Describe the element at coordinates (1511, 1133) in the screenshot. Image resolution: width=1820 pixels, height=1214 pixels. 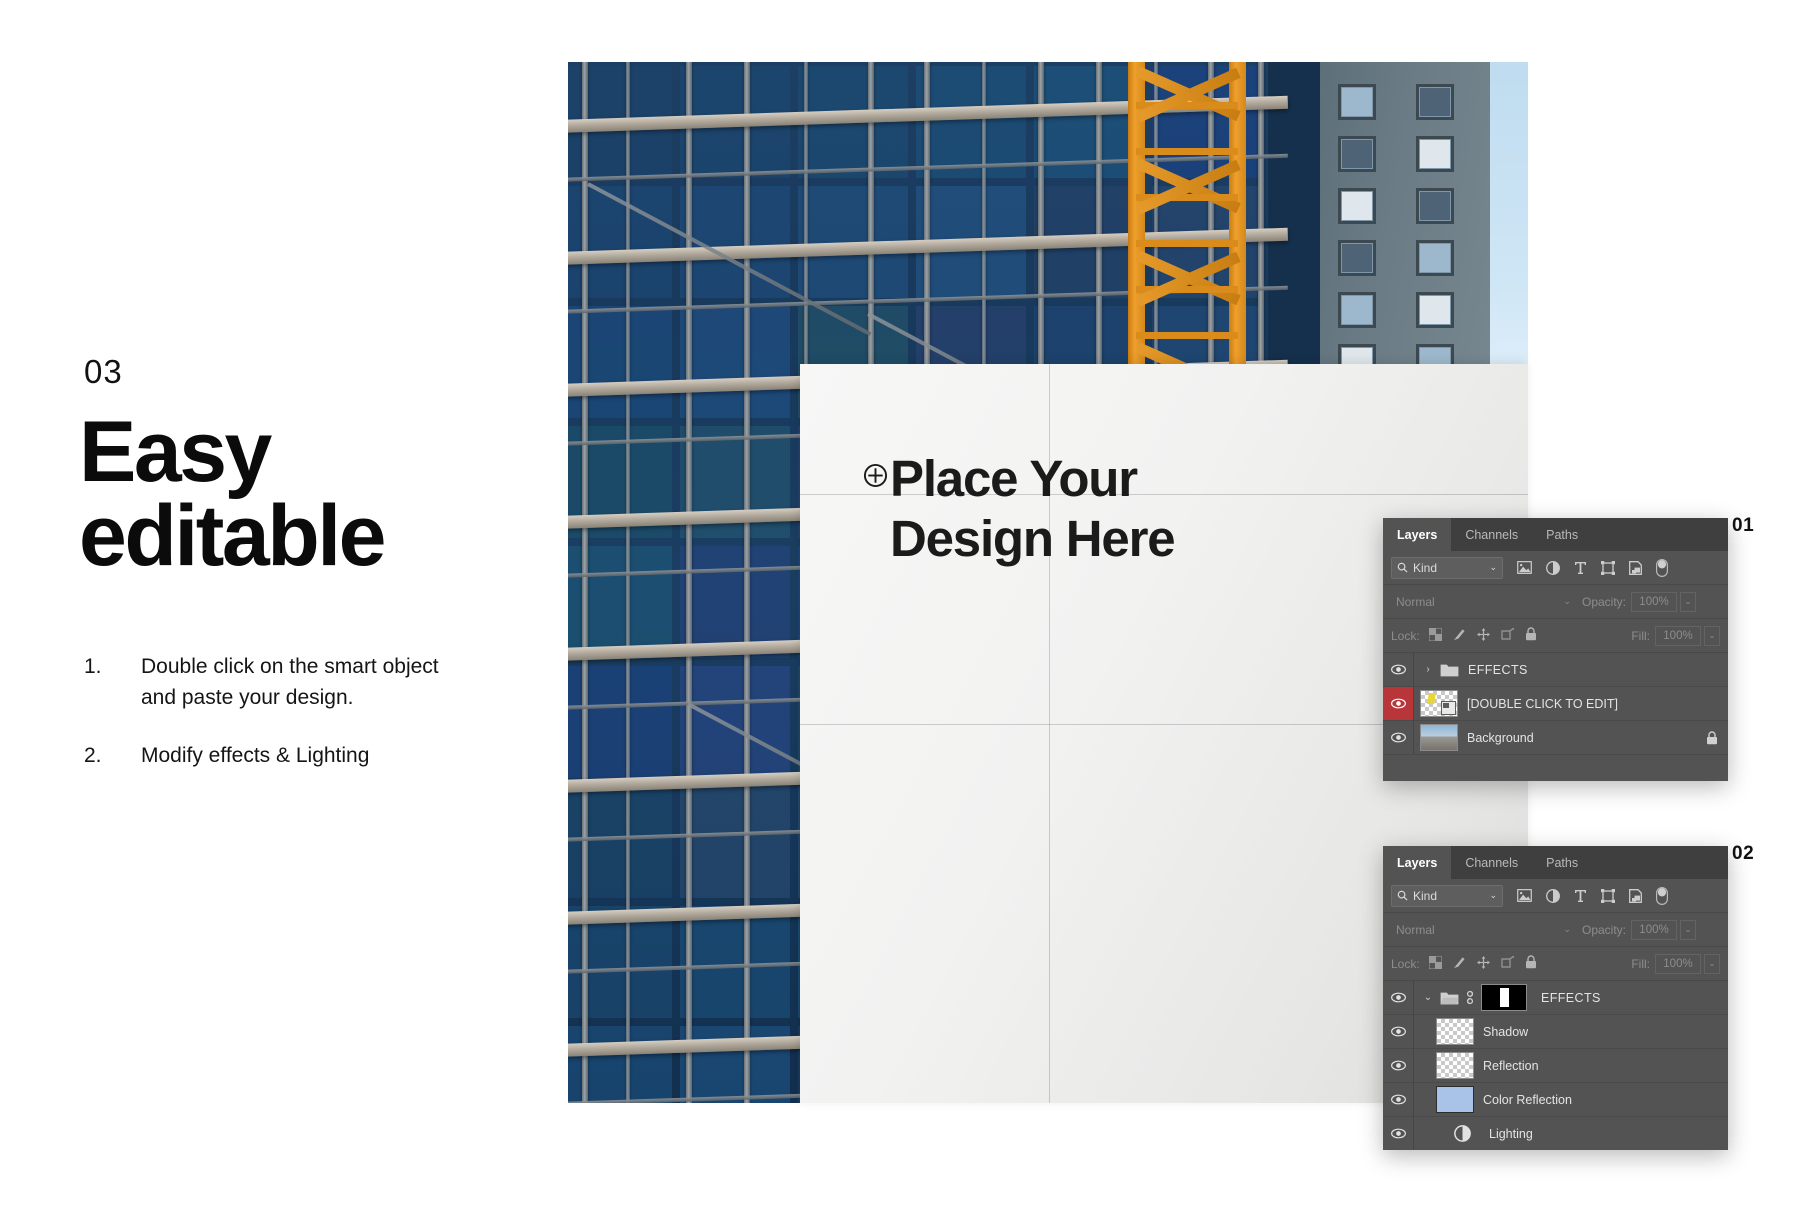
I see `layer-name: Lighting` at that location.